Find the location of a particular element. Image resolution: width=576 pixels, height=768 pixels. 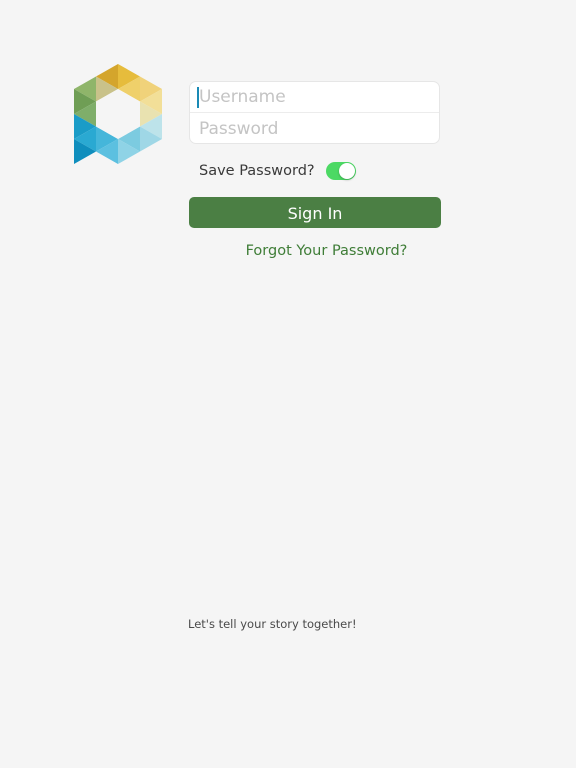

forgot-password-link: Forgot Your Password? is located at coordinates (326, 251).